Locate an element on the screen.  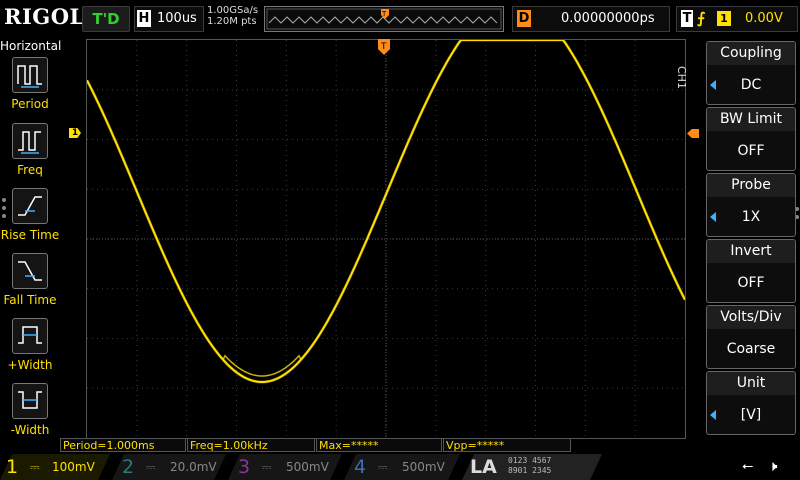
volts-div-label: Volts/Div is located at coordinates (751, 317).